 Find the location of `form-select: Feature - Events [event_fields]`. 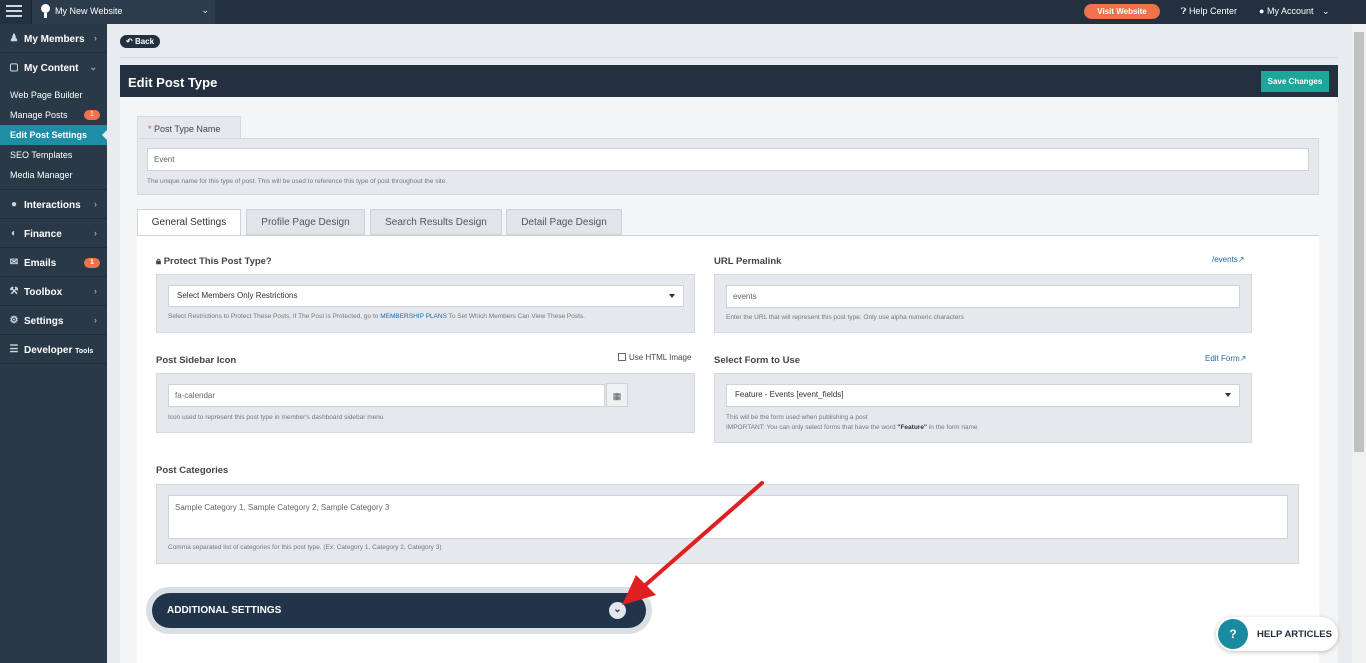

form-select: Feature - Events [event_fields] is located at coordinates (983, 395).